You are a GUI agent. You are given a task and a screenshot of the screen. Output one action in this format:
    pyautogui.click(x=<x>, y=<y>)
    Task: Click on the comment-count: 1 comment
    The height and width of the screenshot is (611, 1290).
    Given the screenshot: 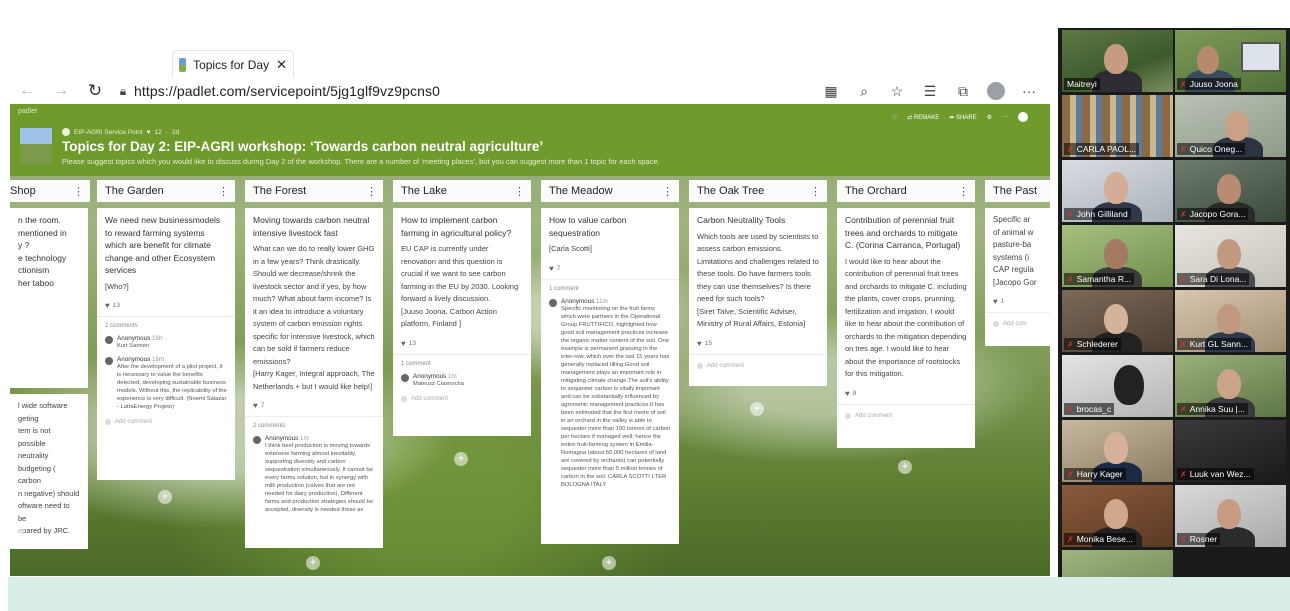 What is the action you would take?
    pyautogui.click(x=416, y=363)
    